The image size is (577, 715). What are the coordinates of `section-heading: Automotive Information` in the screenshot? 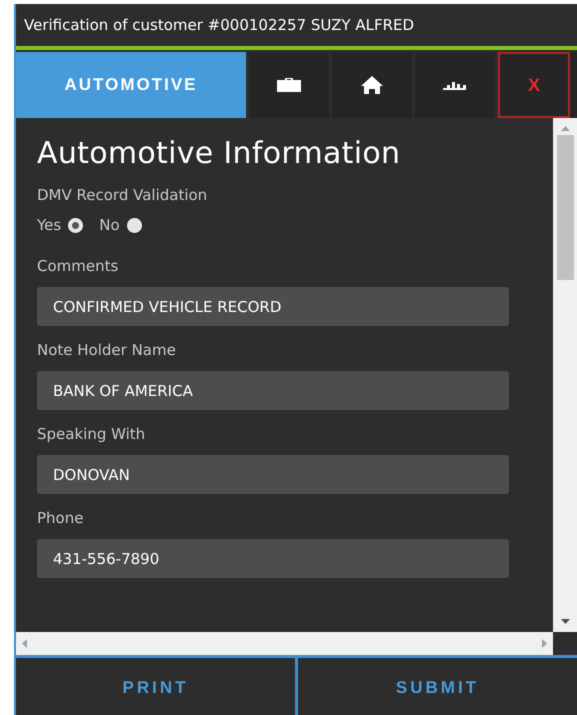 It's located at (219, 153).